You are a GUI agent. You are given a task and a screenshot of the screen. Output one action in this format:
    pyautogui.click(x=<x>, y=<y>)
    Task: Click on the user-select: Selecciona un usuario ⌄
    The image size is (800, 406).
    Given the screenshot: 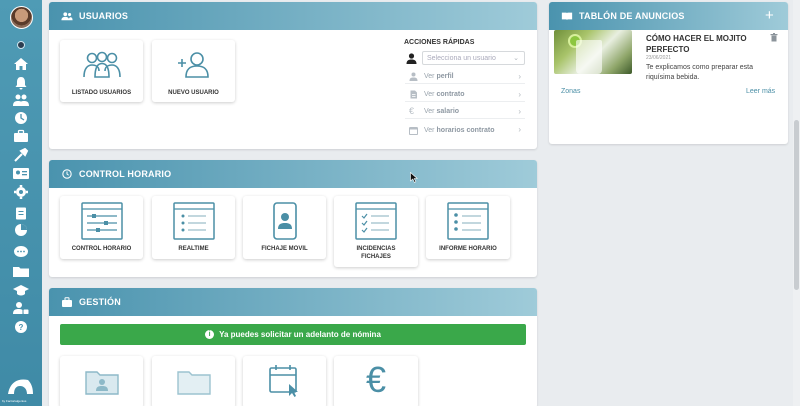 What is the action you would take?
    pyautogui.click(x=473, y=58)
    